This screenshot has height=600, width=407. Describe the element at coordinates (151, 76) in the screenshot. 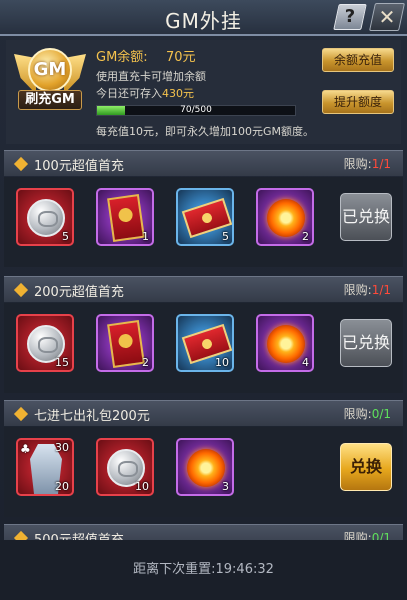

I see `hint-text: 使用直充卡可增加余额` at that location.